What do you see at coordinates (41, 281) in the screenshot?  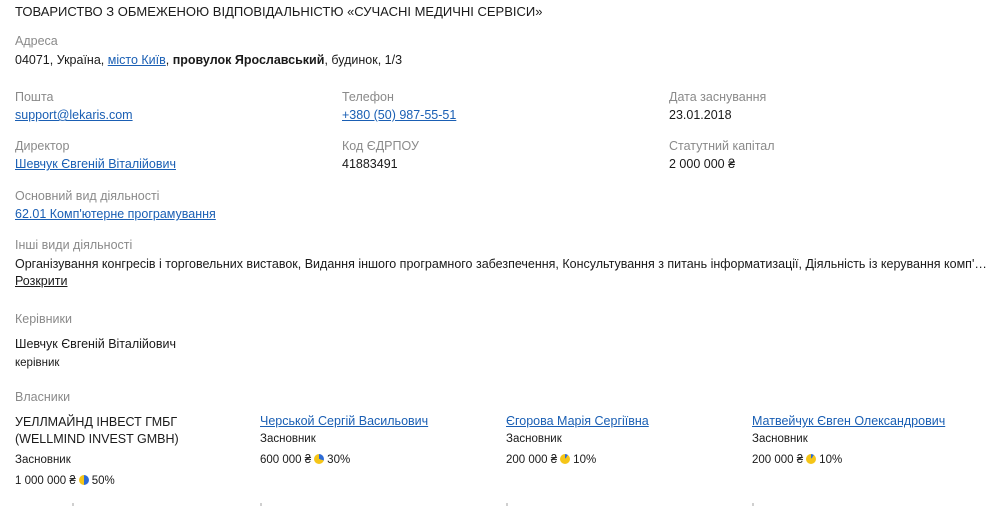 I see `expand-link: Розкрити` at bounding box center [41, 281].